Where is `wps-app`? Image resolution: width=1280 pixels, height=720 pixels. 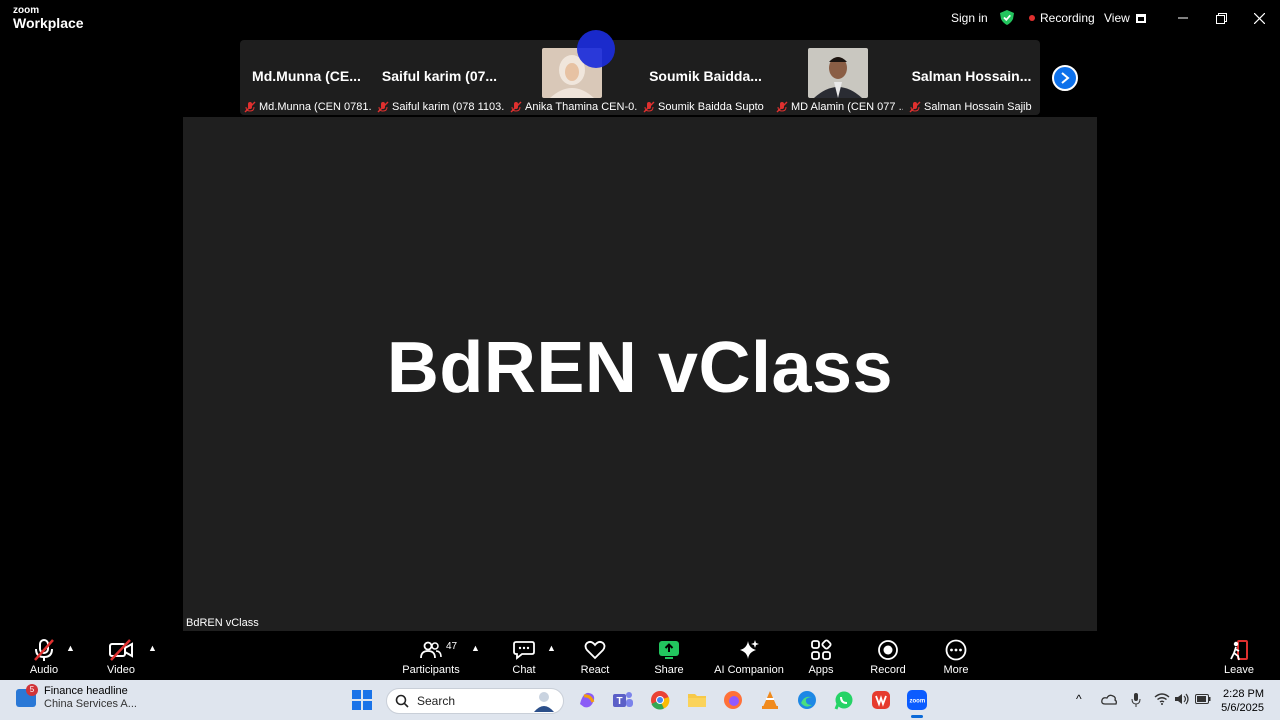 wps-app is located at coordinates (881, 700).